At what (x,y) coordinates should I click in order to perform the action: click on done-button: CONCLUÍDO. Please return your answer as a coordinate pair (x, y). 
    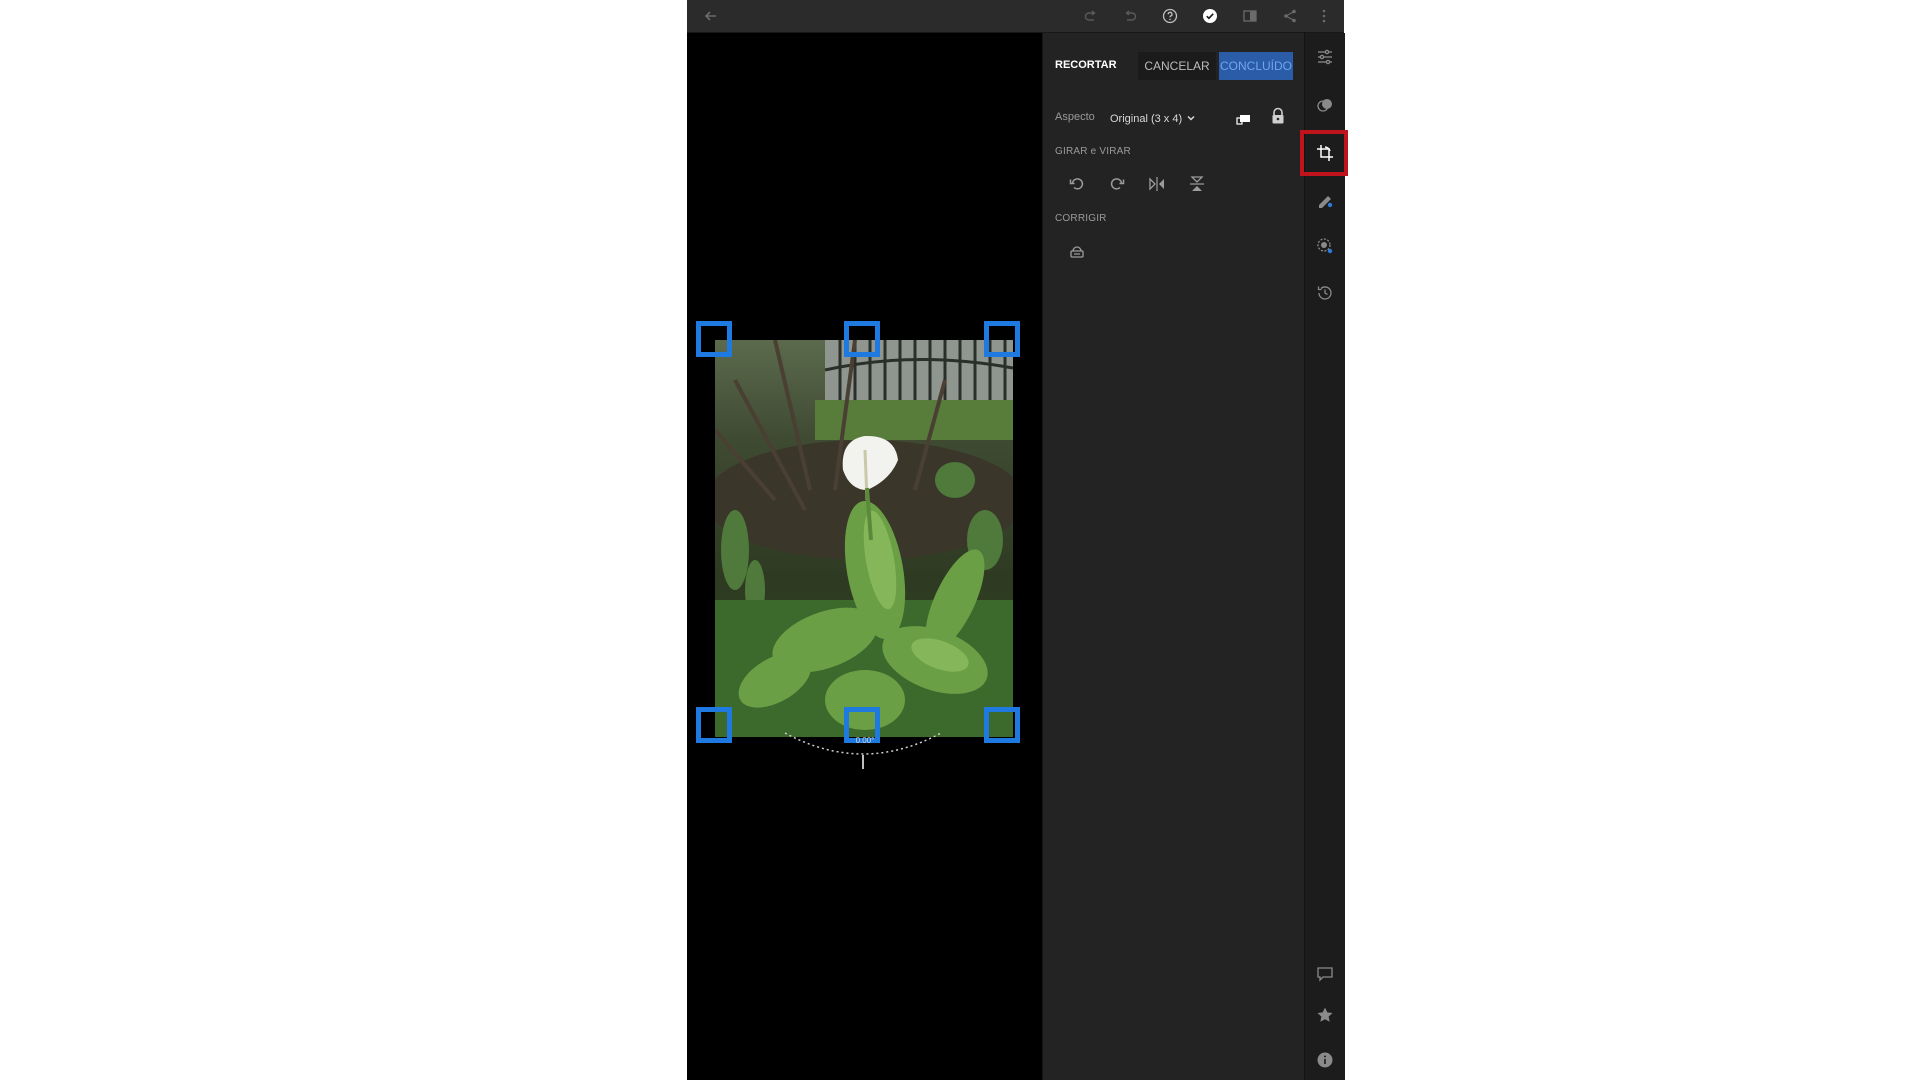
    Looking at the image, I should click on (1256, 66).